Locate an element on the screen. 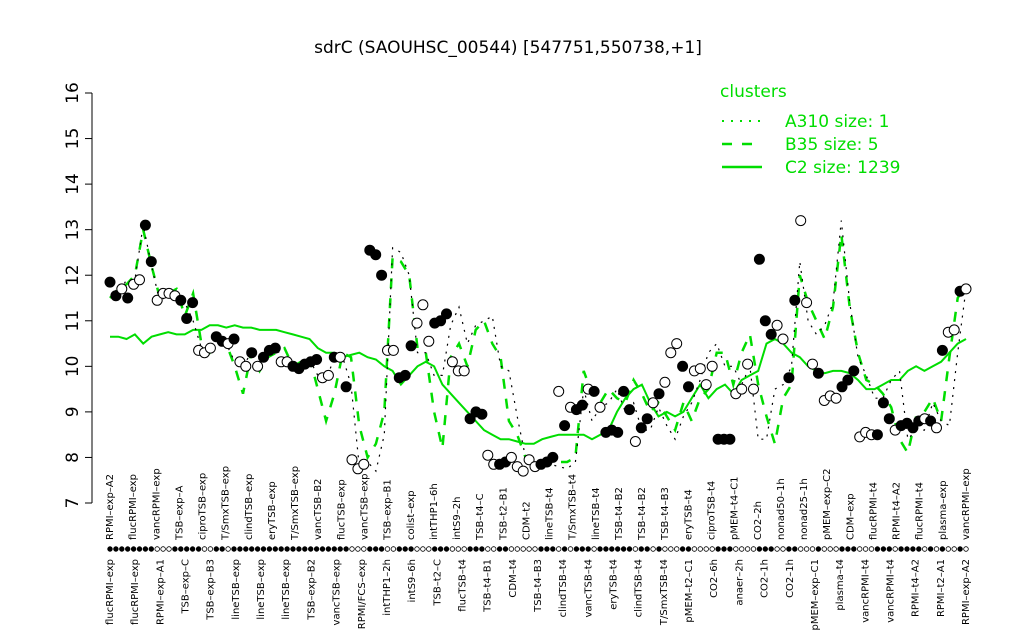  x-tick-label-top: intTHP1–6h is located at coordinates (434, 511).